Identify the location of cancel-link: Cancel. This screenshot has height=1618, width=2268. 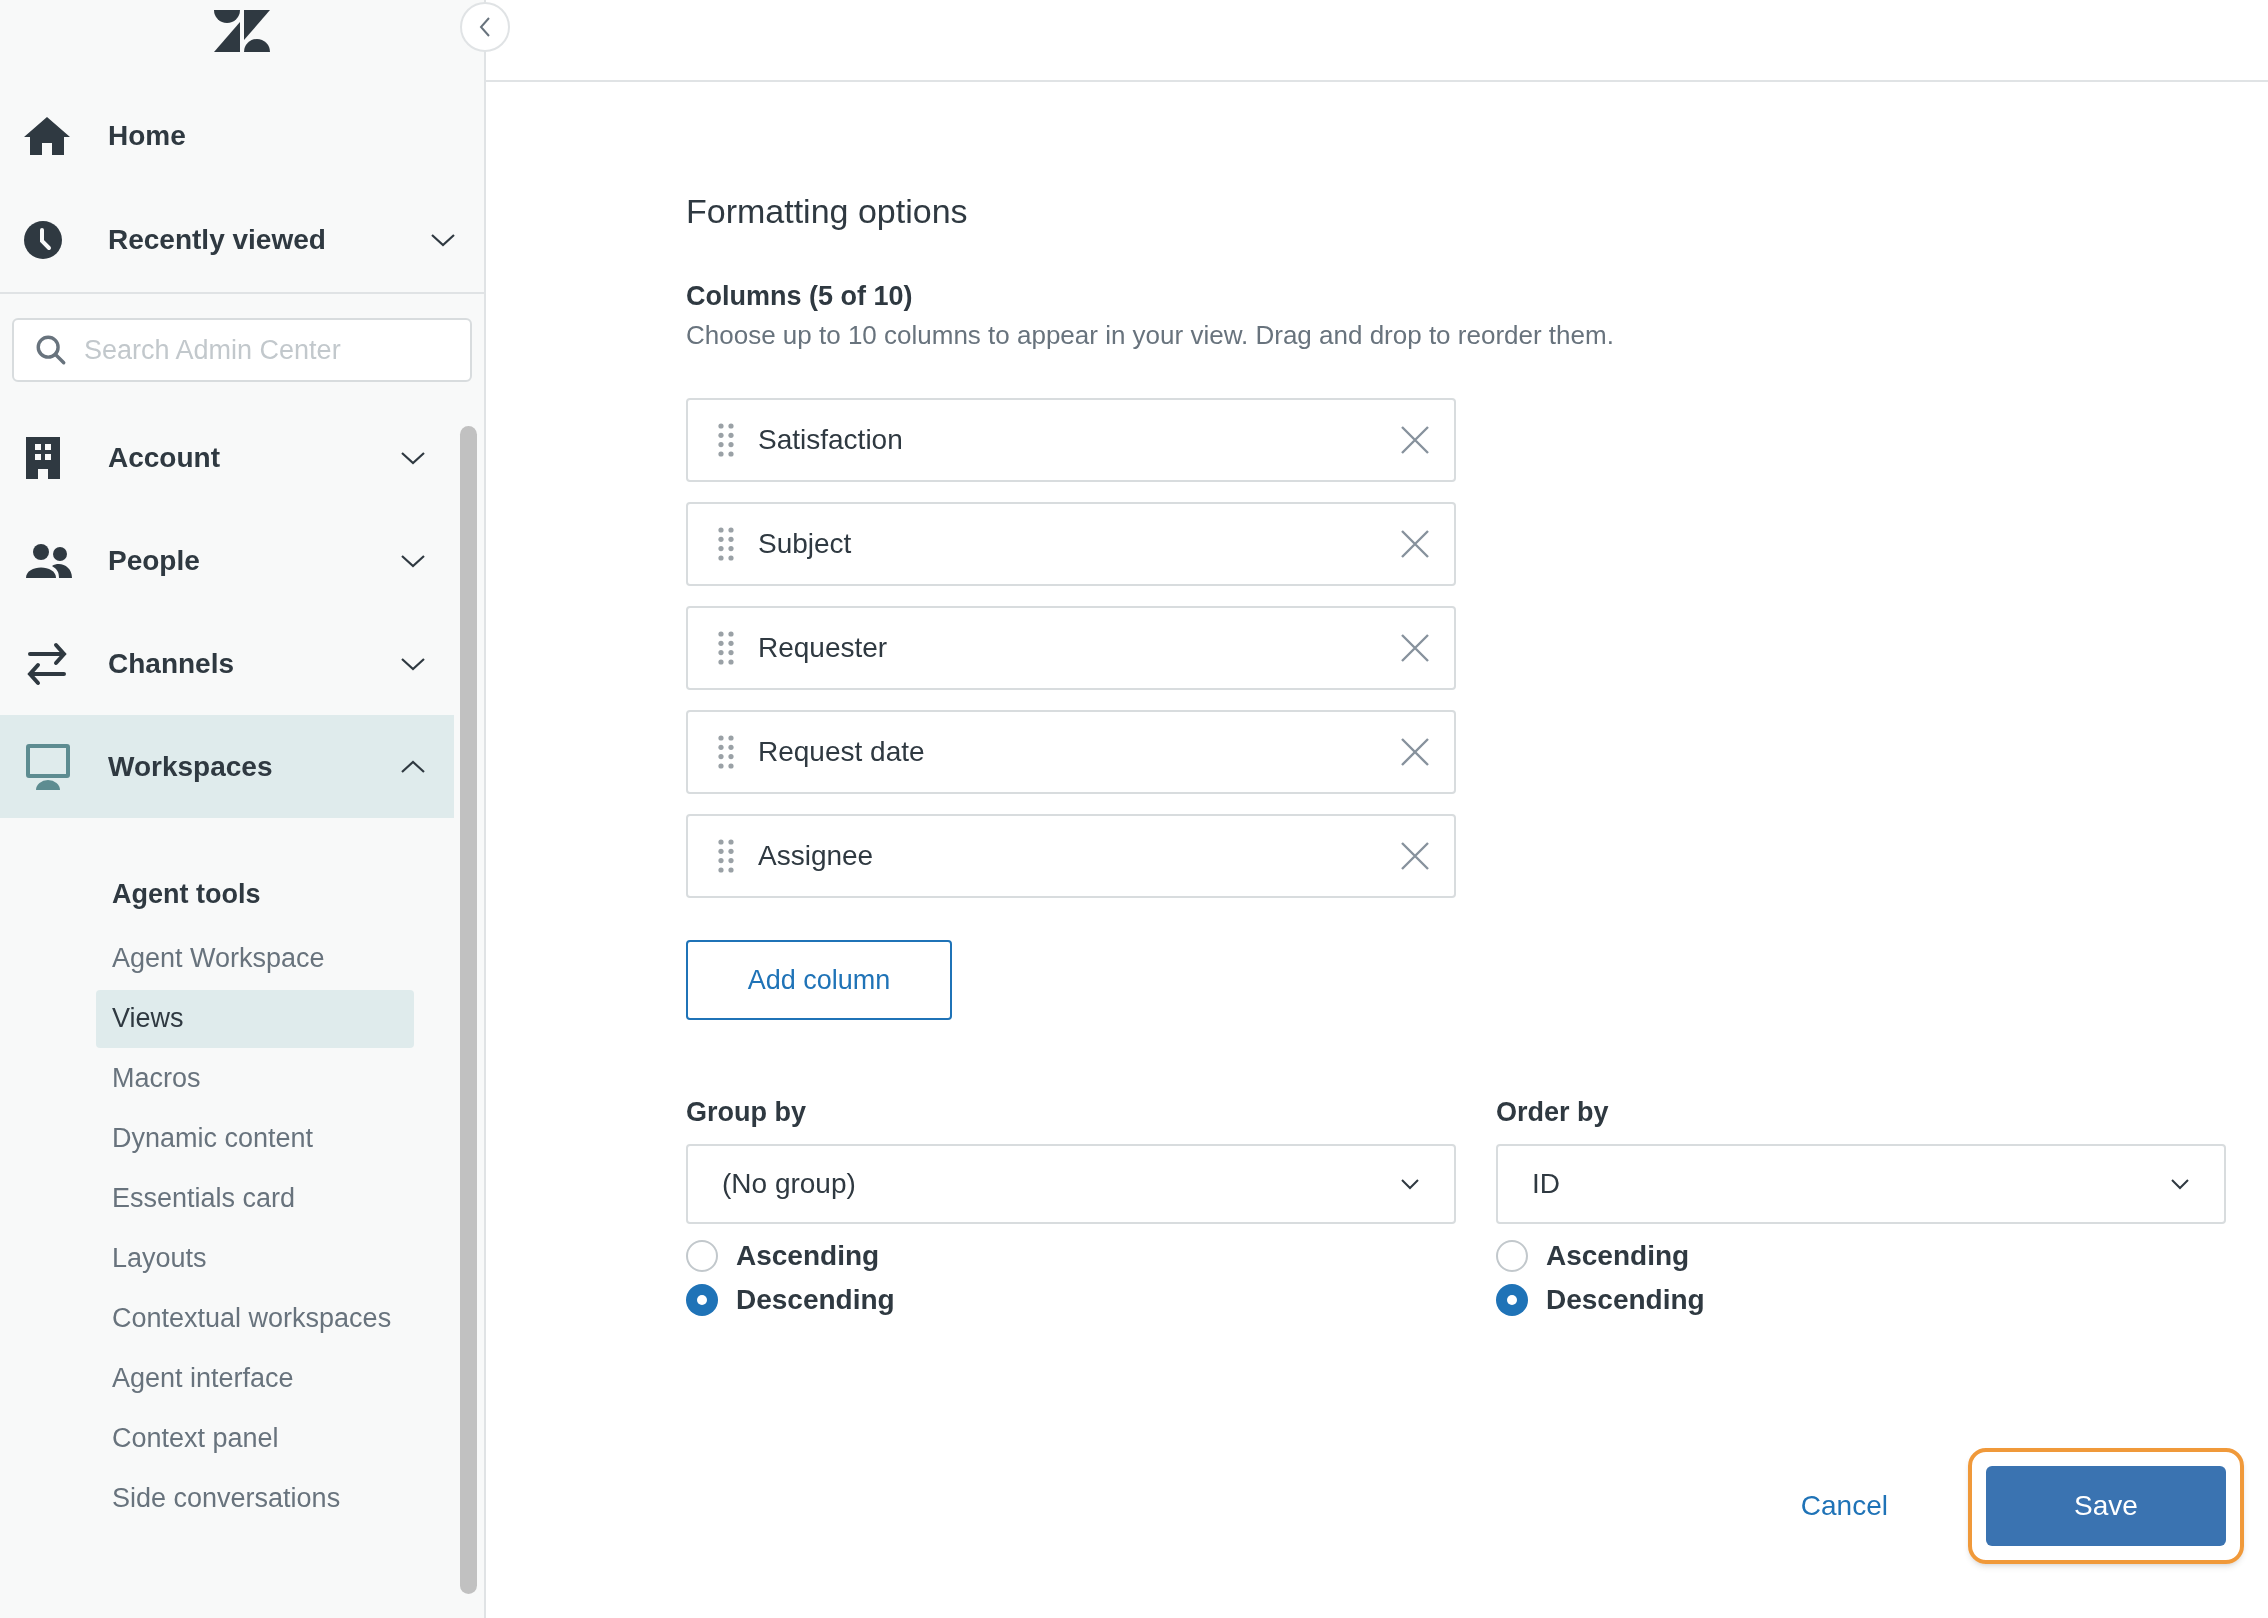
(1844, 1506).